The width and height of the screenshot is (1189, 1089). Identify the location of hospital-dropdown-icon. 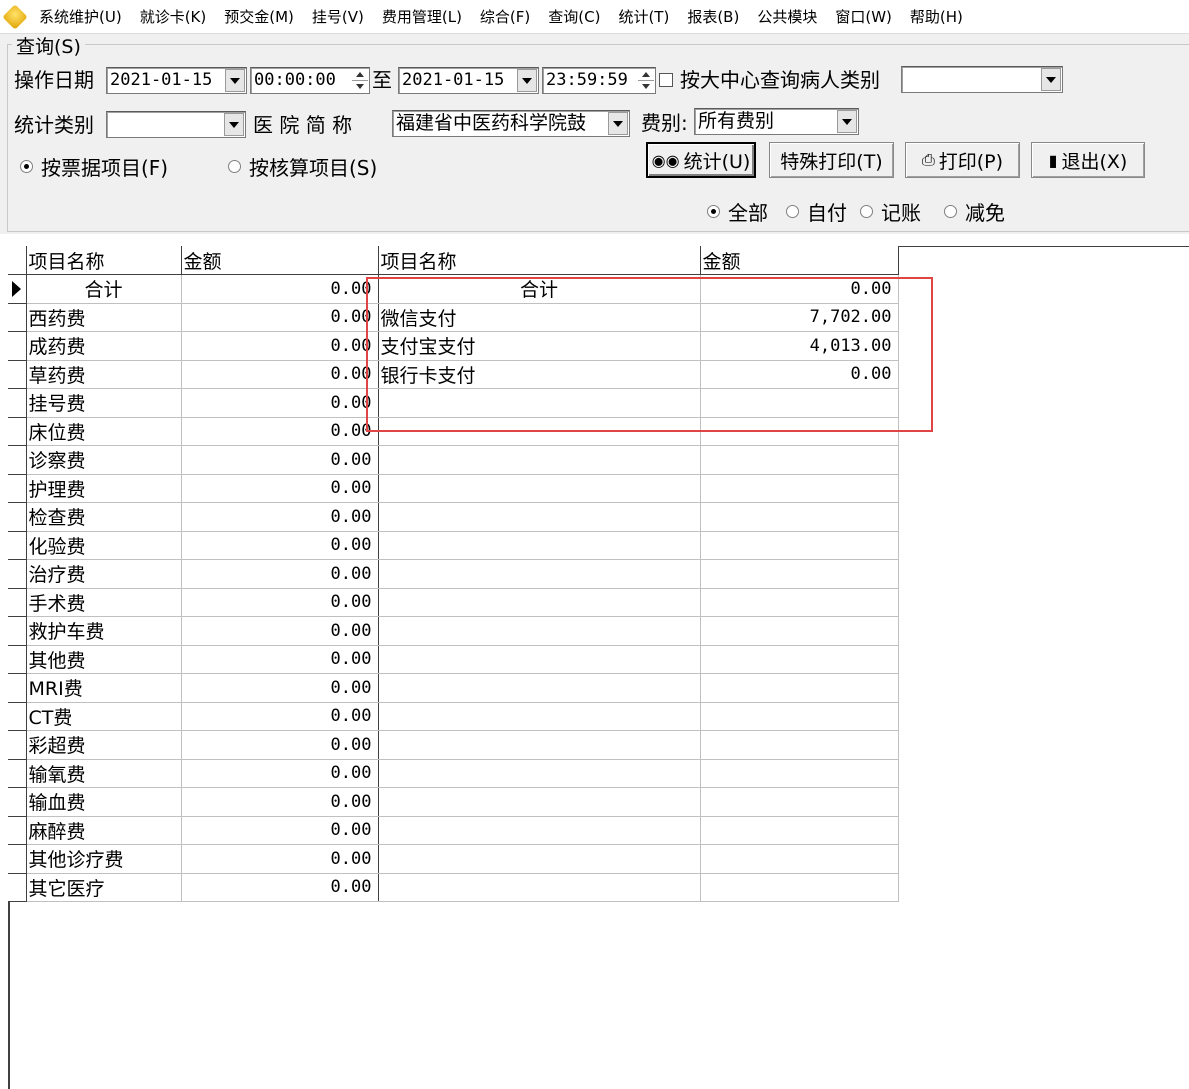
(618, 123).